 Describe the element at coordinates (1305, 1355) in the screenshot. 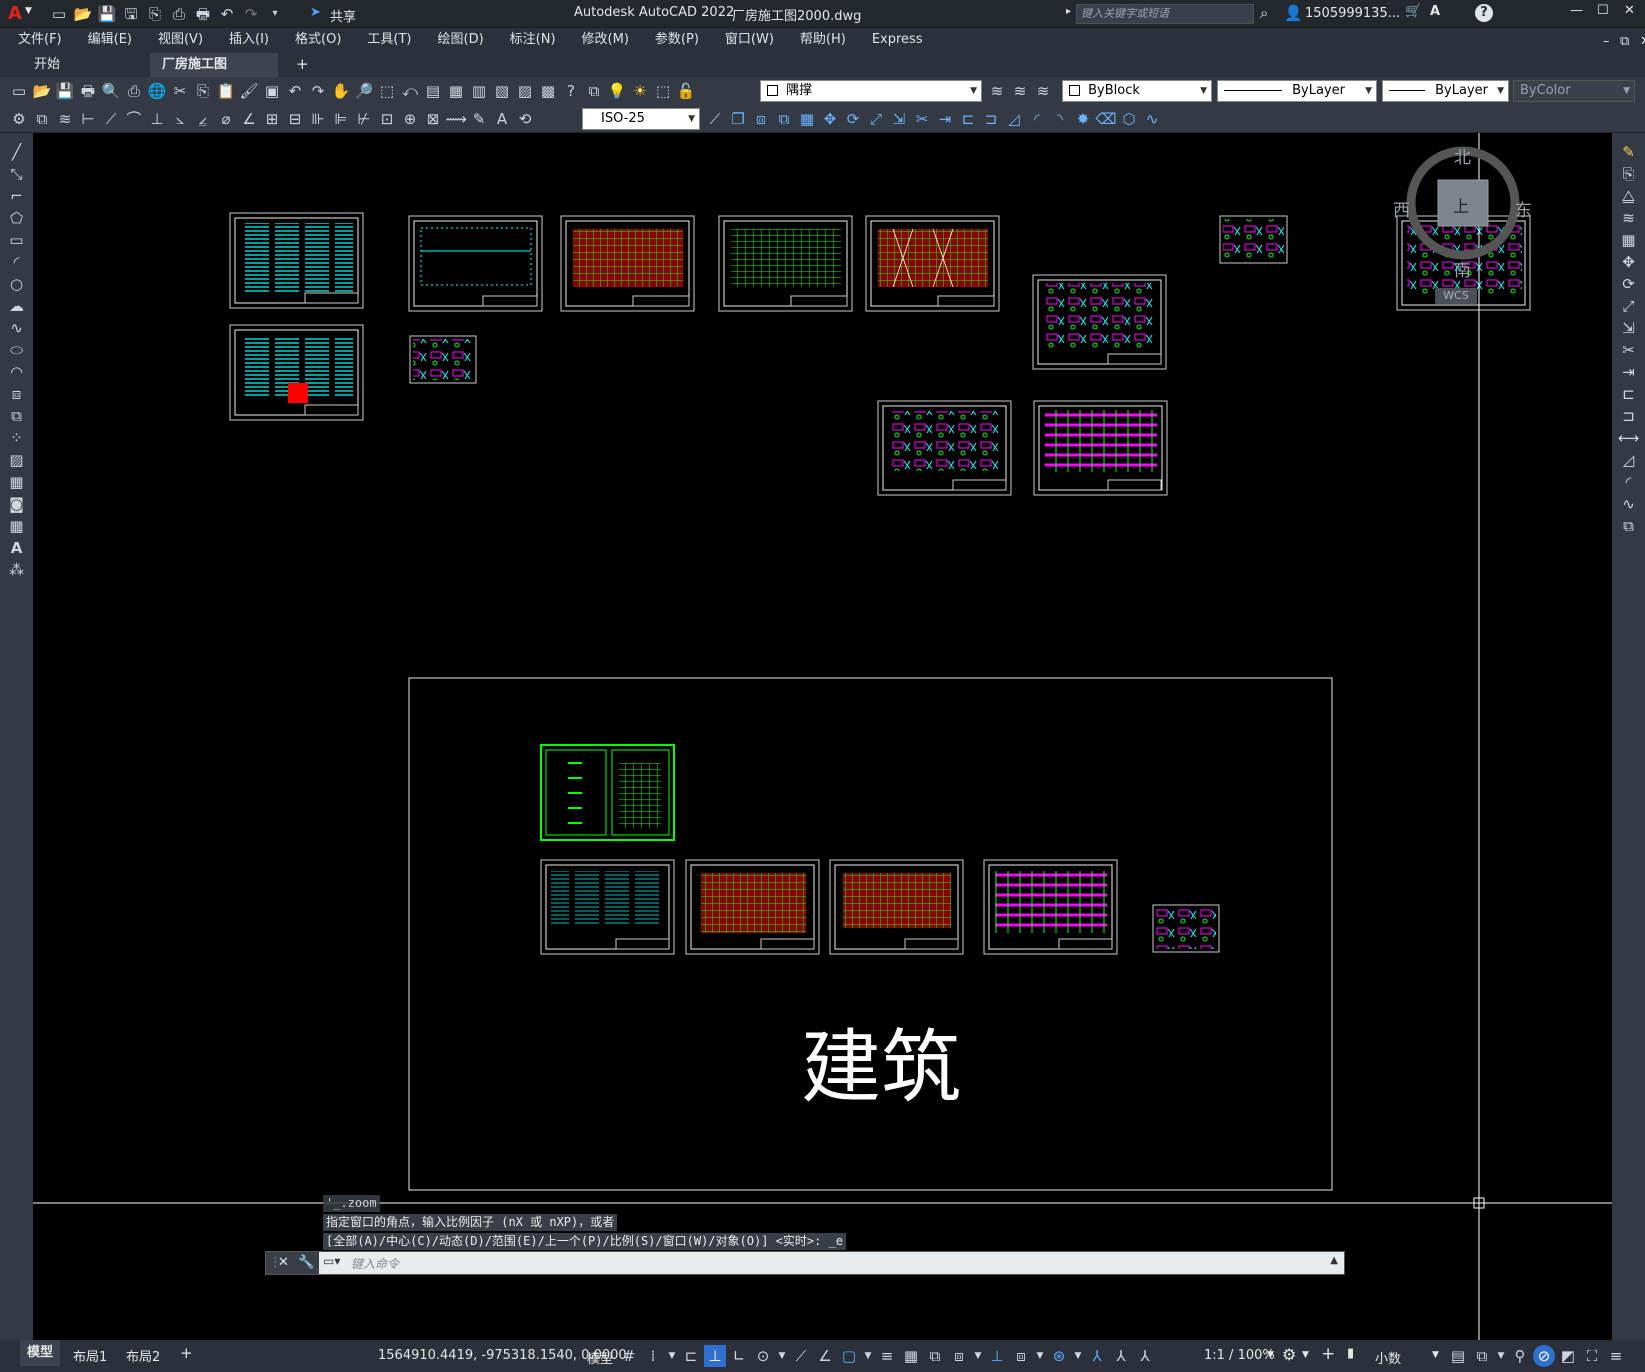

I see `workspace-menu-icon: ▼` at that location.